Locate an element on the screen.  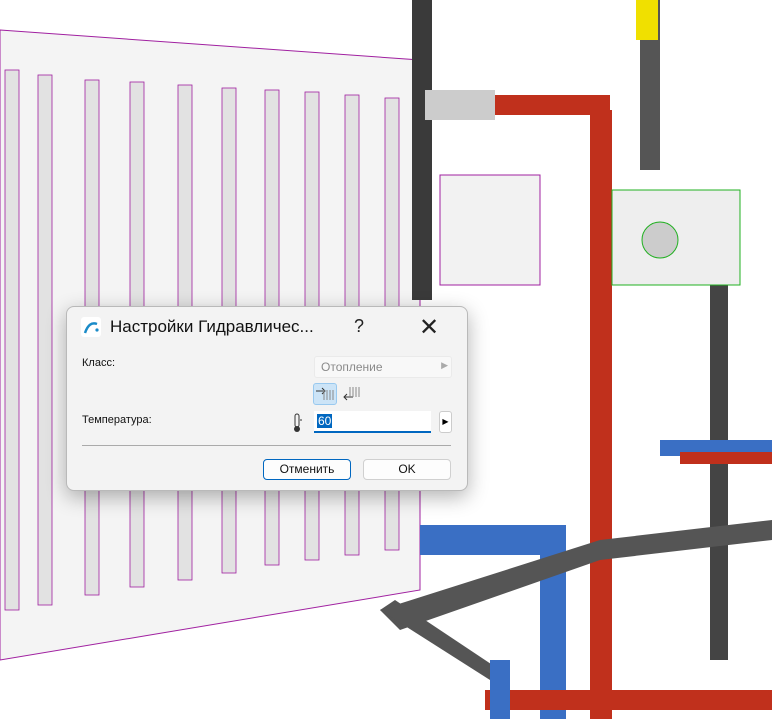
dialog-title-bar: Настройки Гидравличес... ? ✕ is located at coordinates (267, 327).